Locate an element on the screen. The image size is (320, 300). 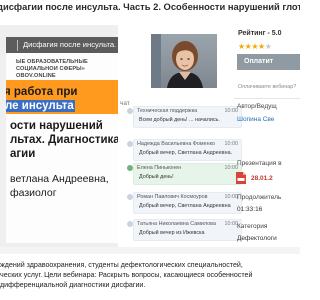
pay-note: Оплачиваете вебинар? is located at coordinates (267, 87).